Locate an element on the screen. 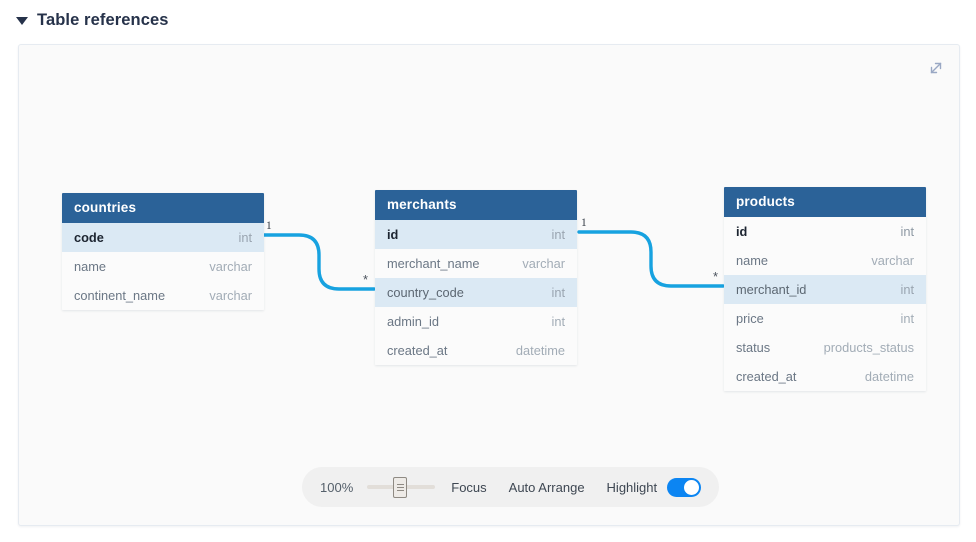 This screenshot has width=976, height=542. field-name: price is located at coordinates (750, 318).